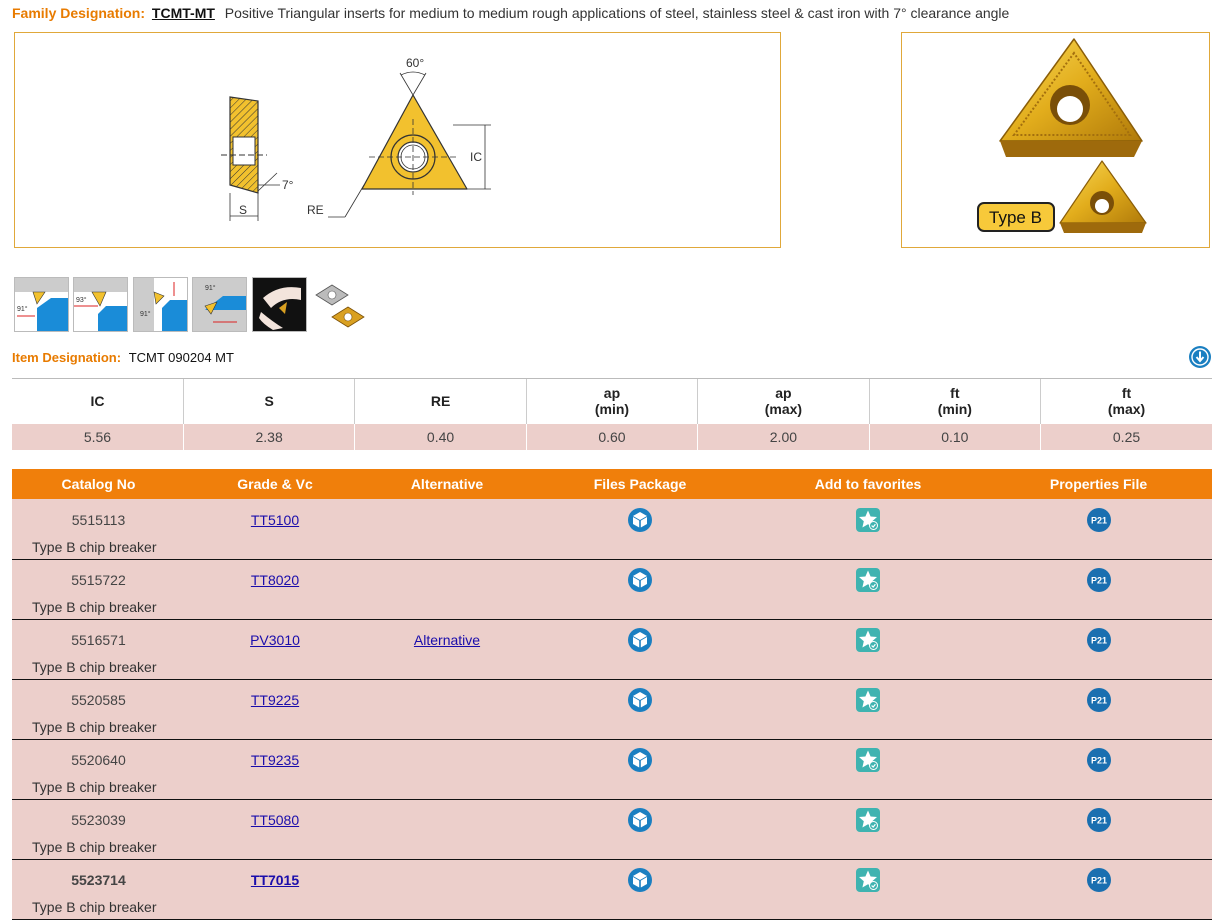 The width and height of the screenshot is (1232, 923). Describe the element at coordinates (612, 577) in the screenshot. I see `table-row: 5515722 TT8020 P21` at that location.